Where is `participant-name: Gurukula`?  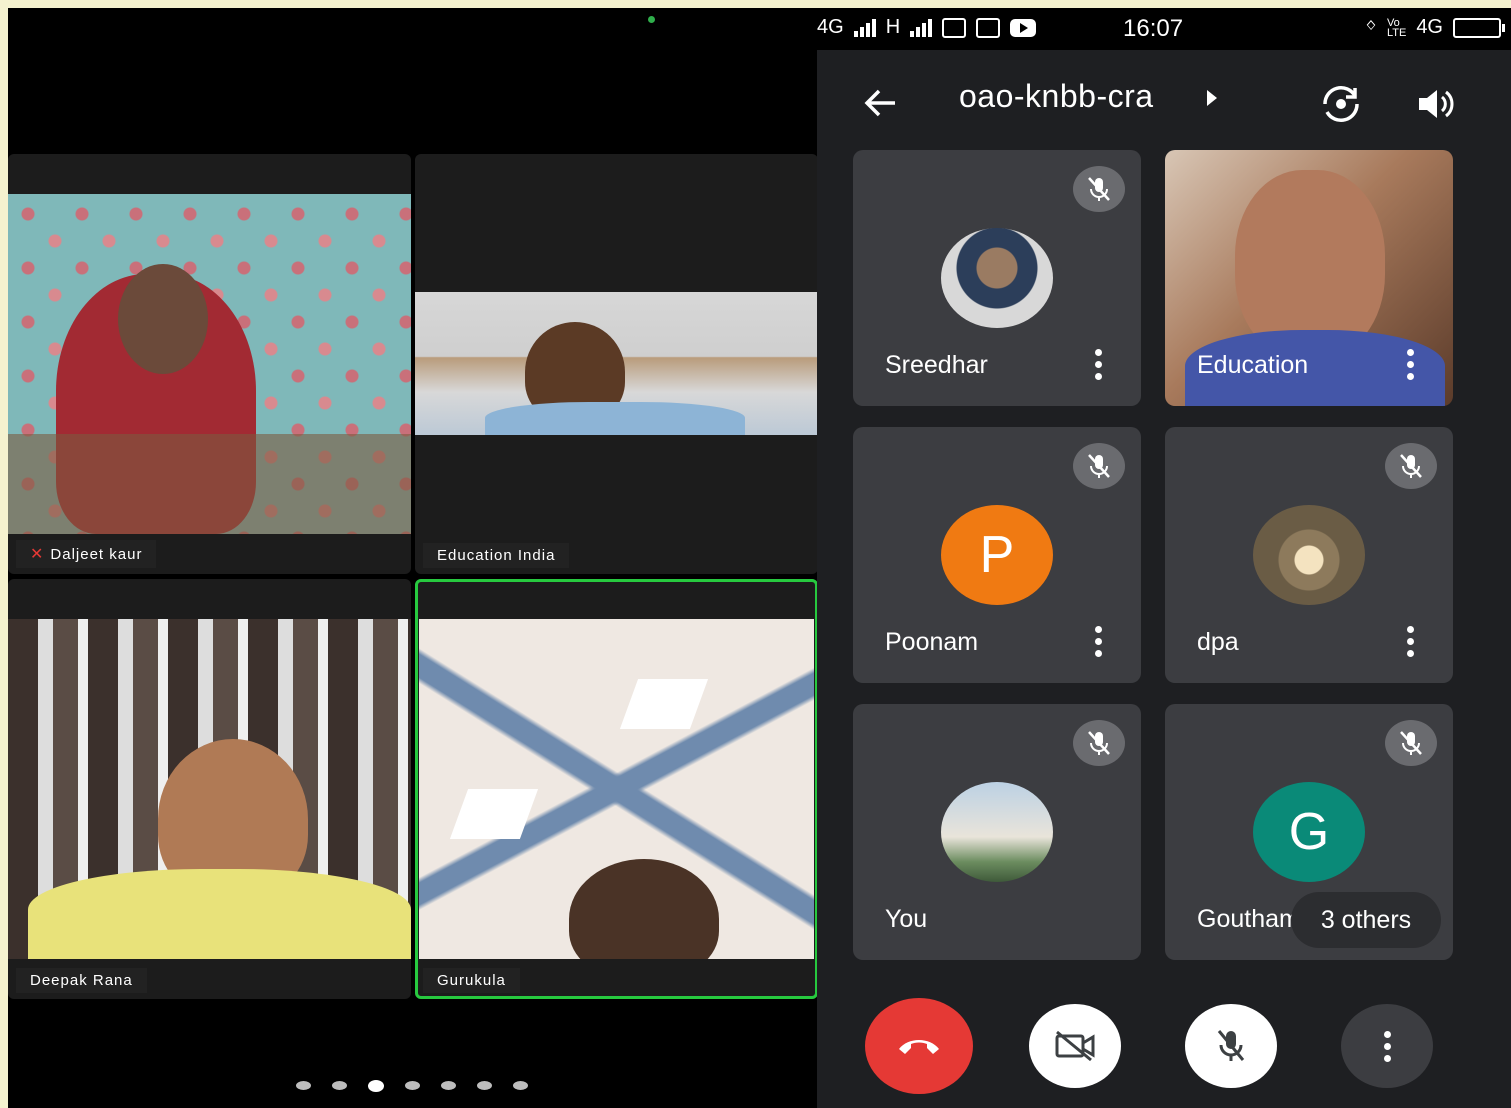
participant-name: Gurukula is located at coordinates (471, 980).